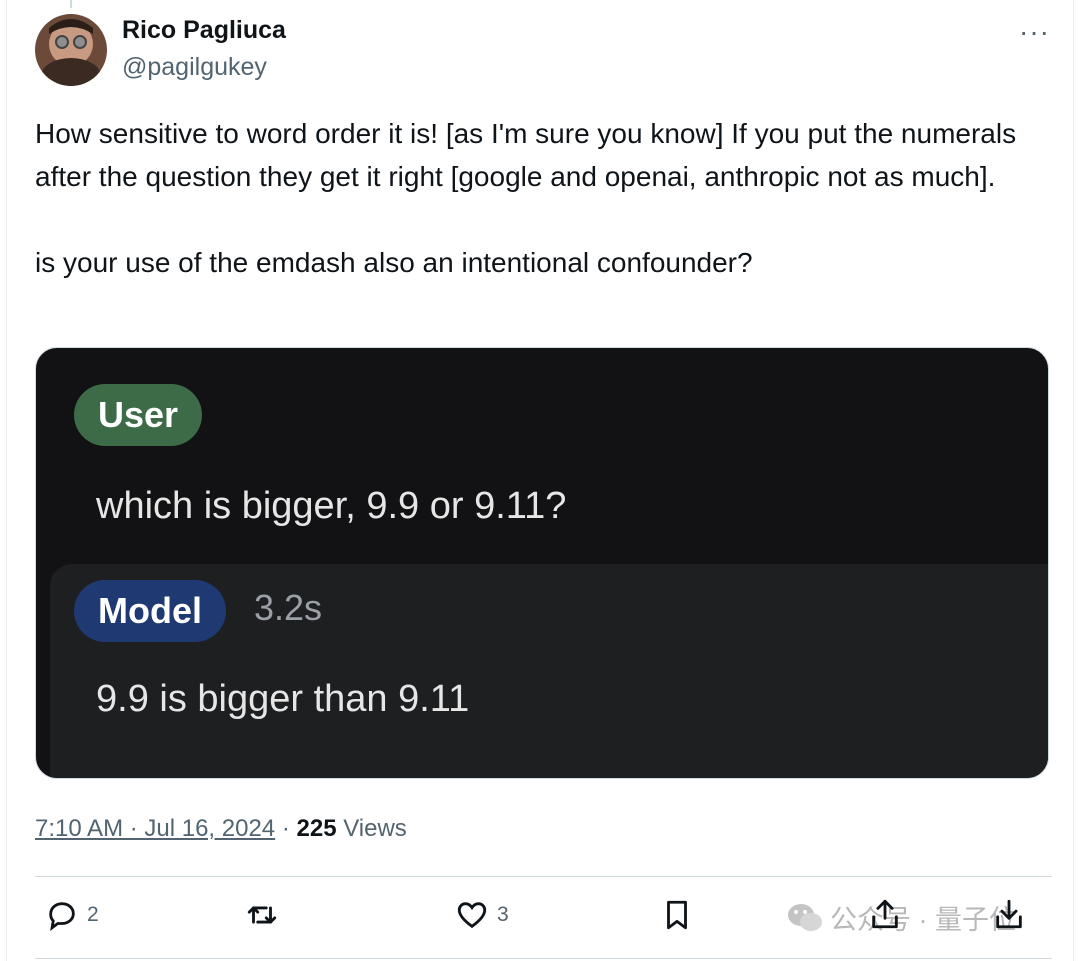 The width and height of the screenshot is (1080, 961). I want to click on reply-button: 2, so click(72, 915).